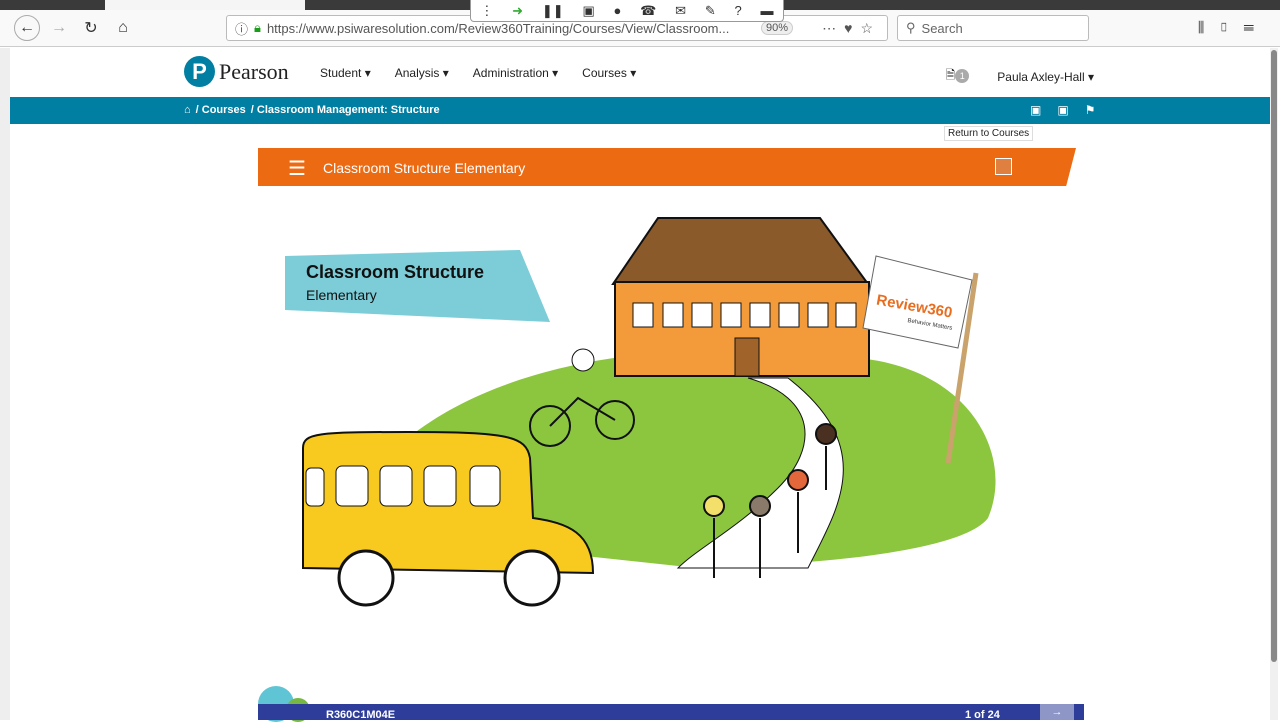  I want to click on title-banner, so click(417, 286).